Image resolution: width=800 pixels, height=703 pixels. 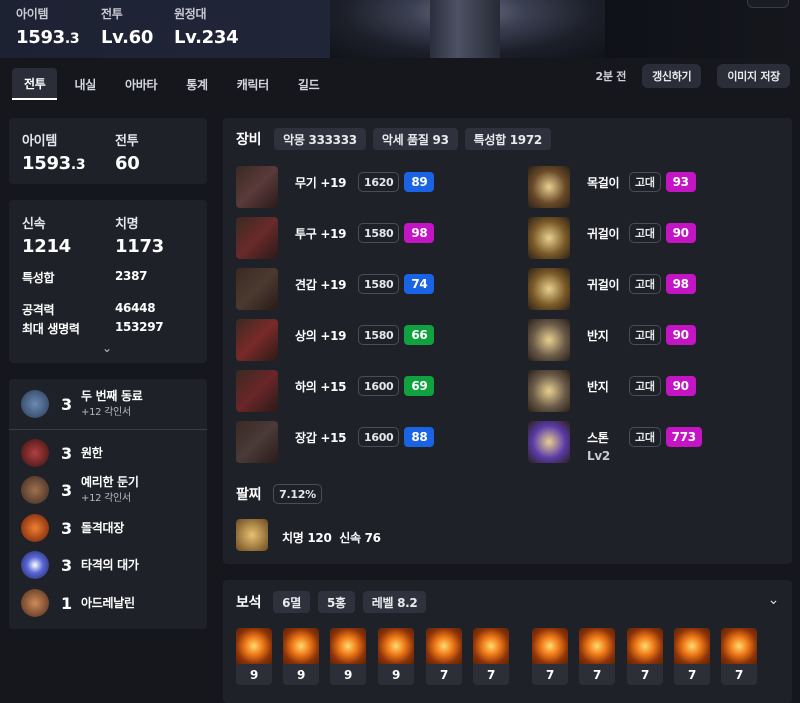 I want to click on tab-combat: 전투, so click(x=35, y=84).